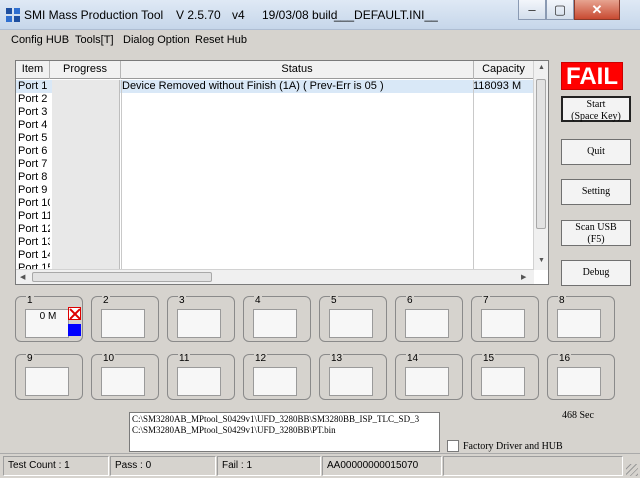 The width and height of the screenshot is (640, 478). Describe the element at coordinates (453, 446) in the screenshot. I see `factory-driver-checkbox` at that location.